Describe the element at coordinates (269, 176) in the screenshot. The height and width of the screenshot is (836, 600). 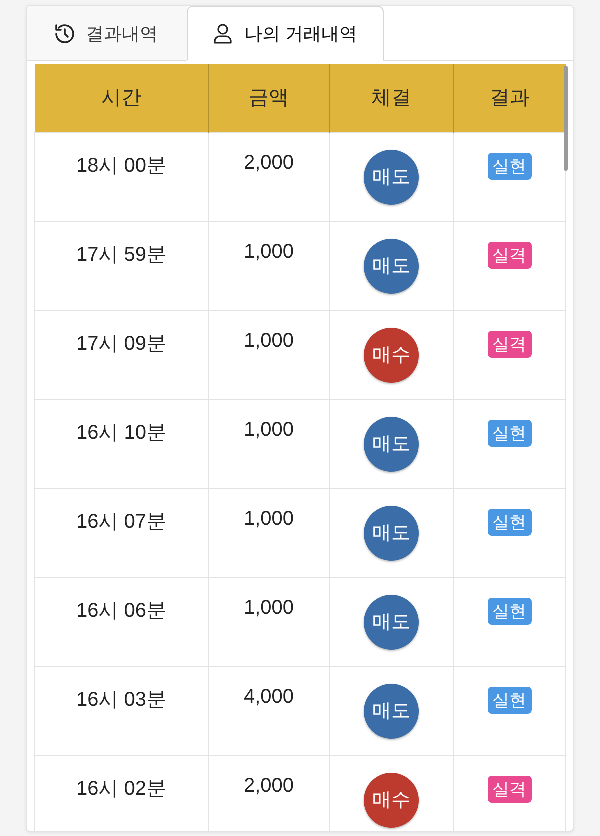
I see `amount-cell: 2,000` at that location.